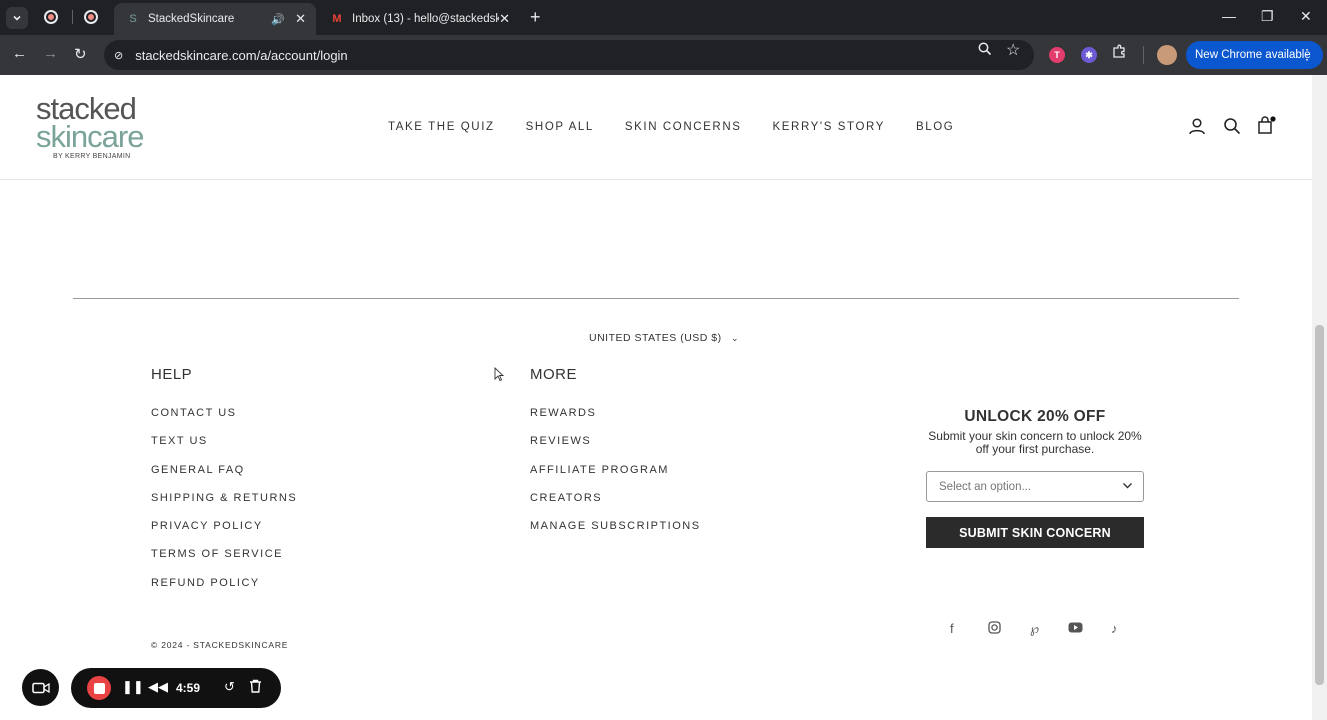  I want to click on tab-search-button, so click(17, 18).